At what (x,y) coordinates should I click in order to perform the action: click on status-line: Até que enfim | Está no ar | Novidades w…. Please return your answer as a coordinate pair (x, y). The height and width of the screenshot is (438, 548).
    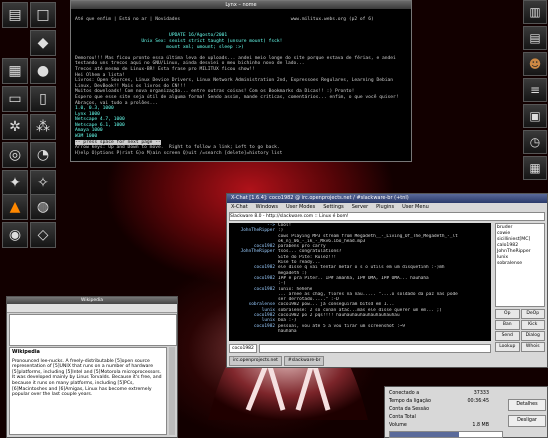
    Looking at the image, I should click on (224, 19).